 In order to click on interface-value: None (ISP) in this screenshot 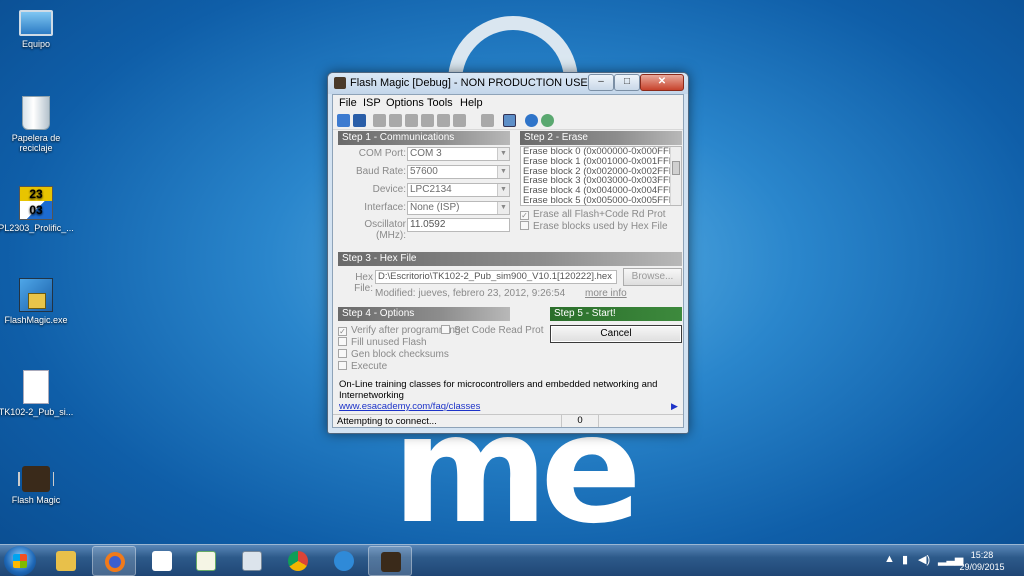, I will do `click(435, 207)`.